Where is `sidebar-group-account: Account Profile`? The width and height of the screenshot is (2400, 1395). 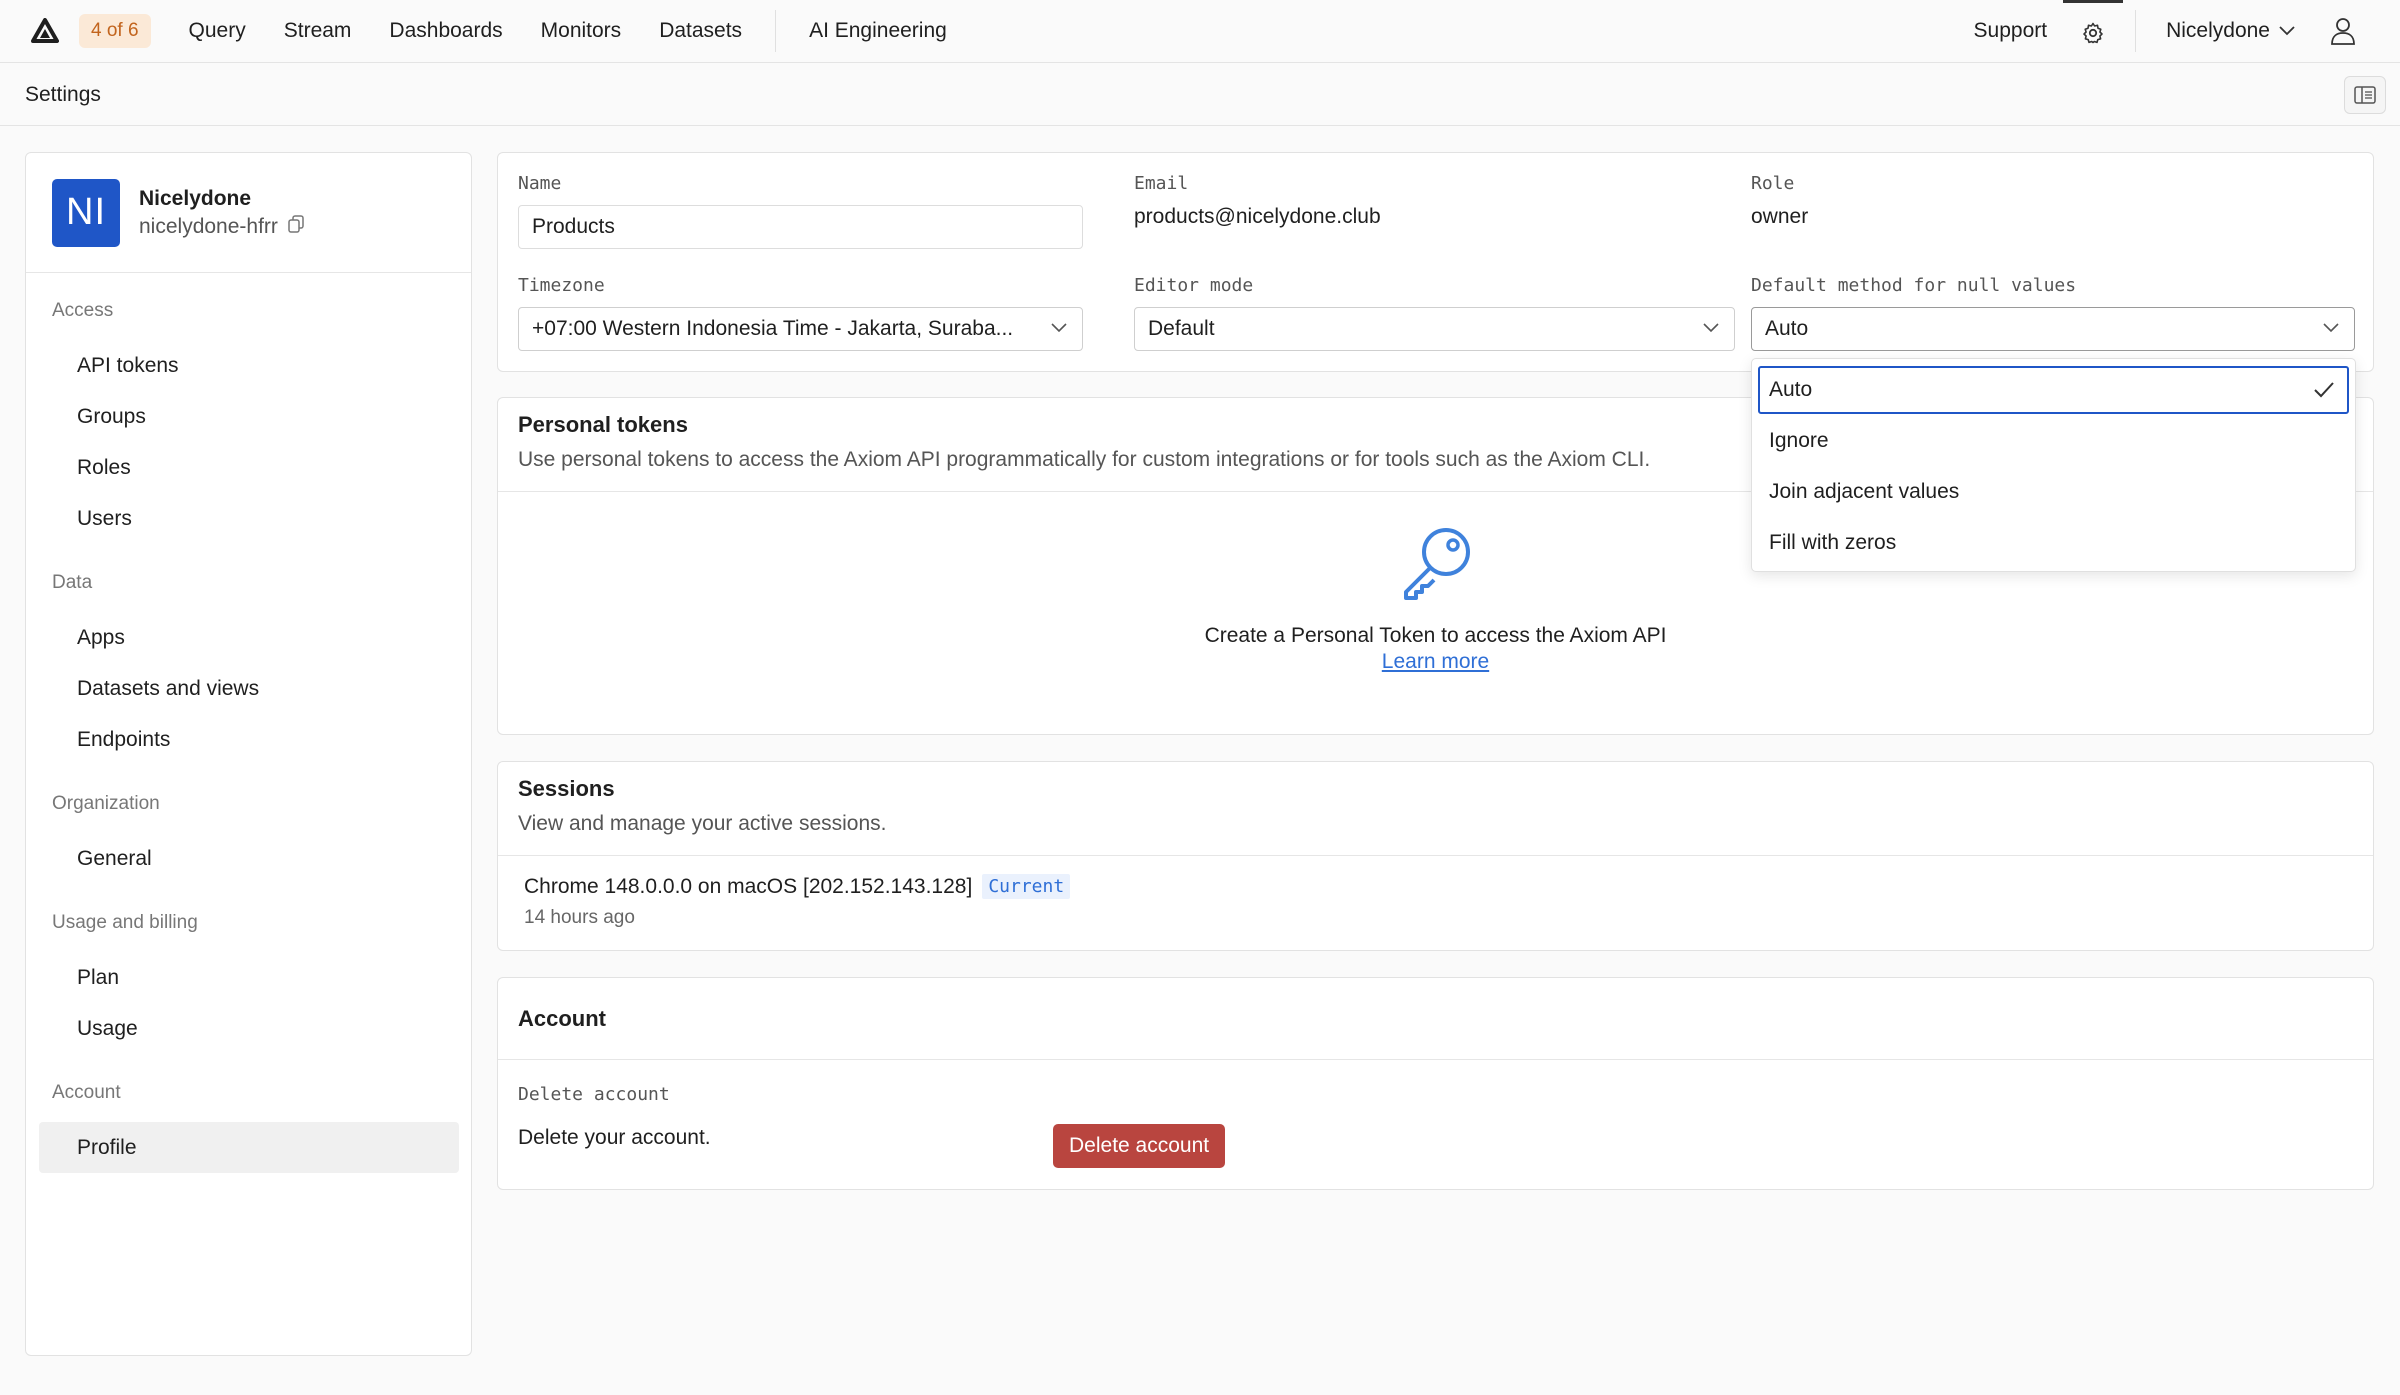 sidebar-group-account: Account Profile is located at coordinates (248, 1127).